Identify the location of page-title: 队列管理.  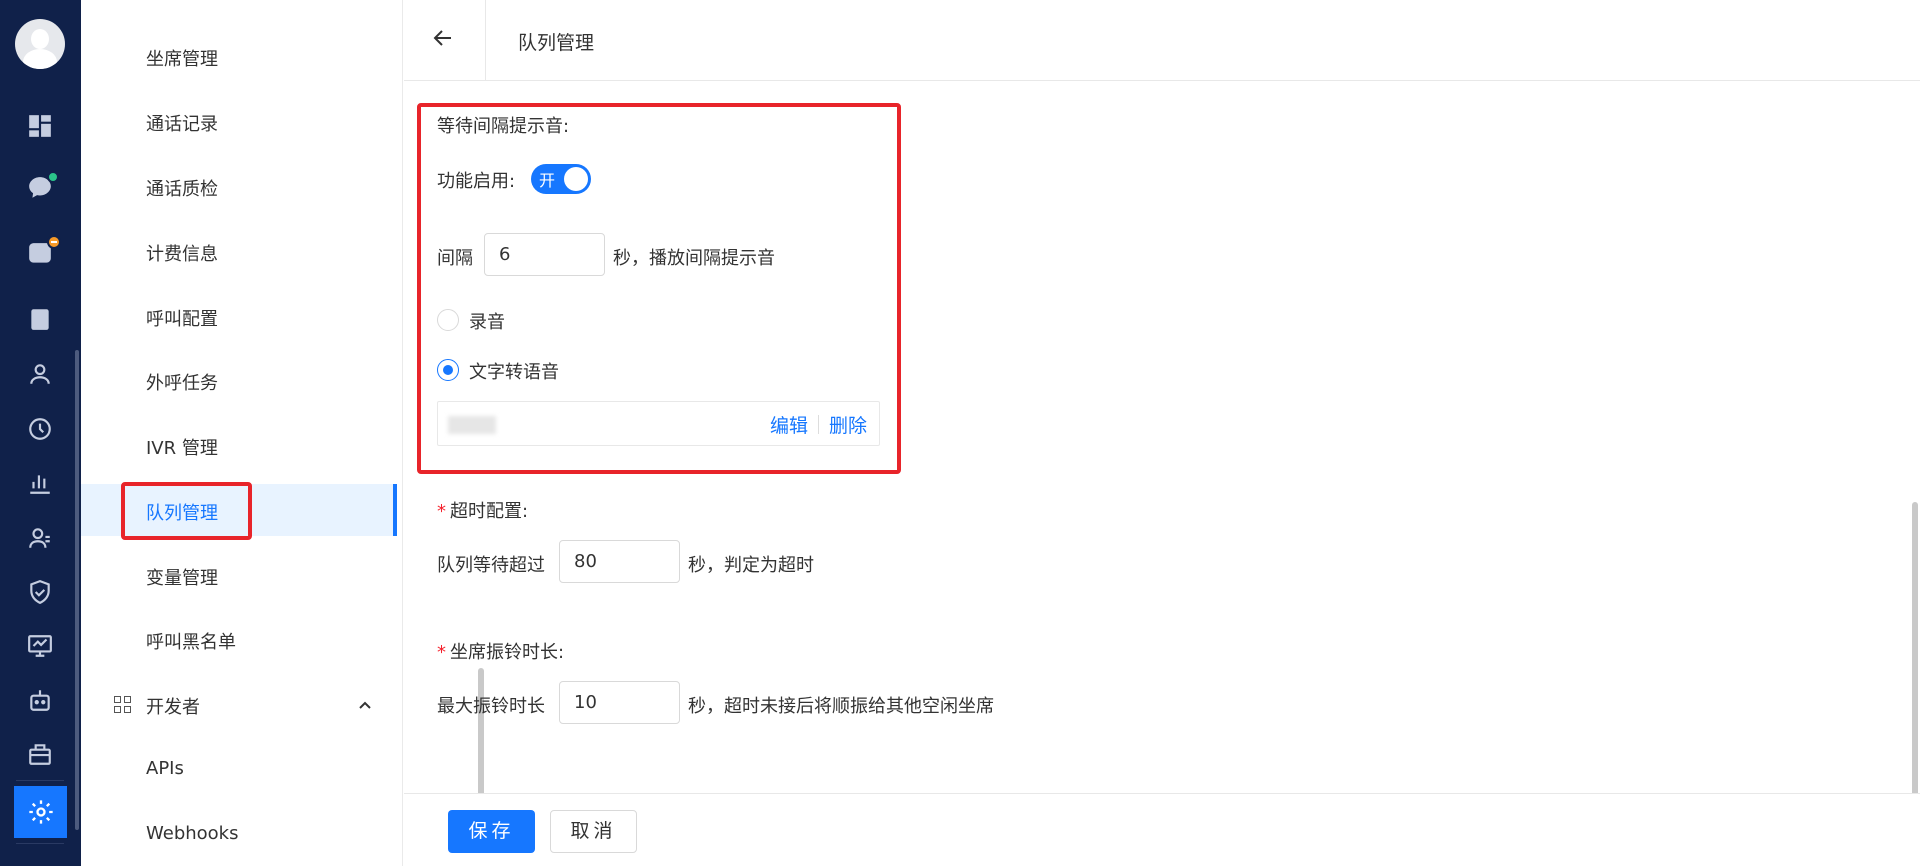
(556, 43).